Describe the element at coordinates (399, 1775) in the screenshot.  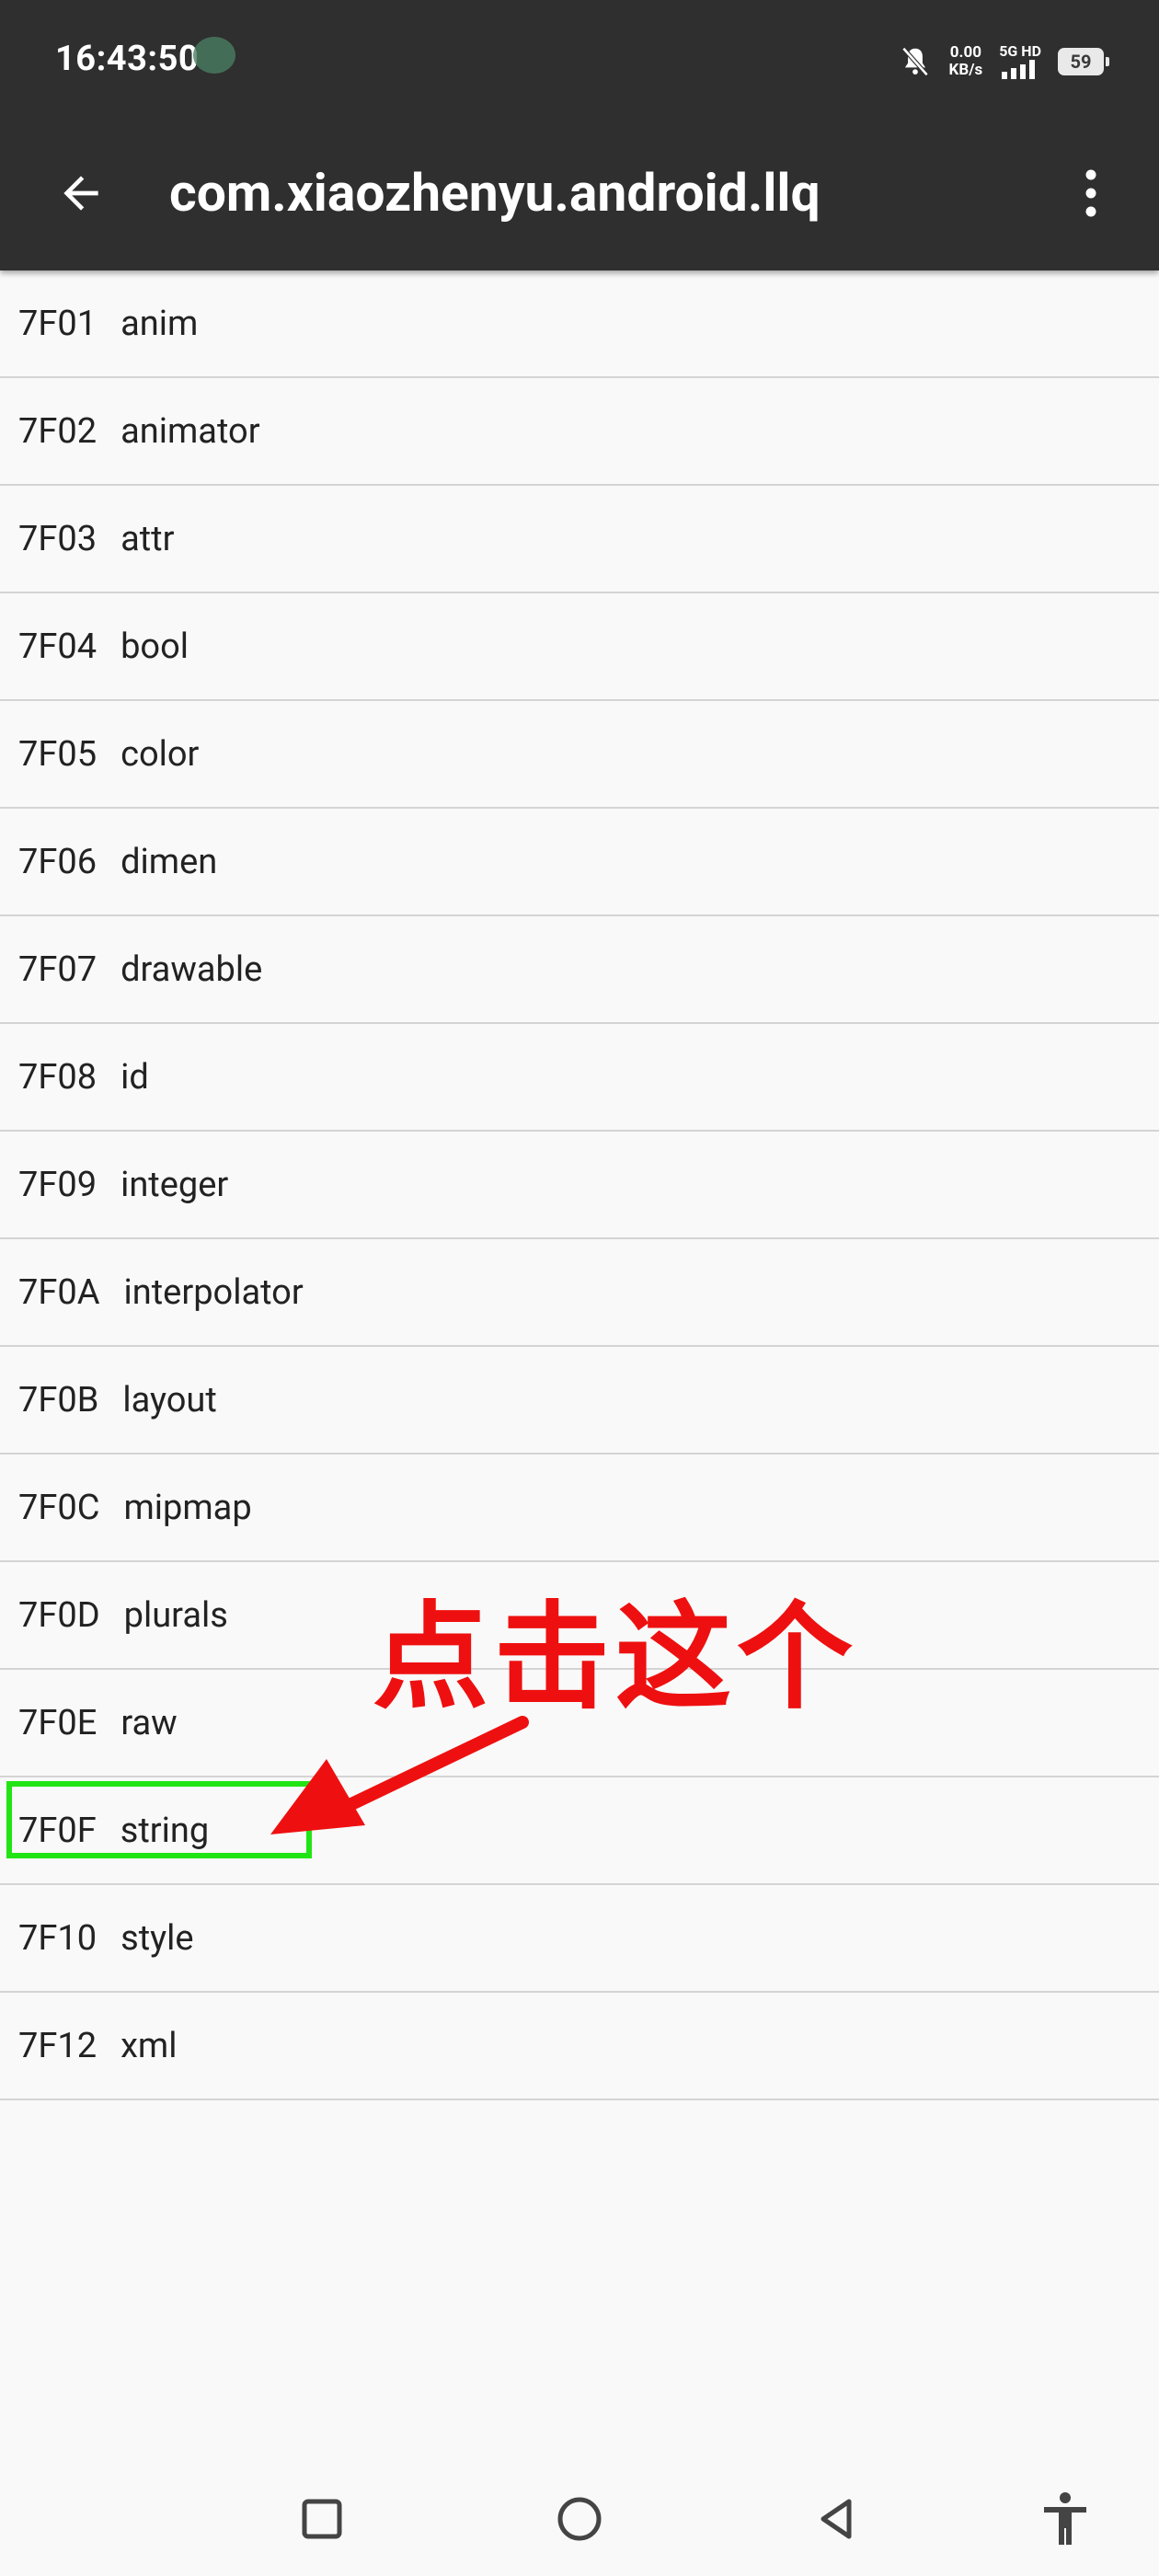
I see `annotation-arrow-icon` at that location.